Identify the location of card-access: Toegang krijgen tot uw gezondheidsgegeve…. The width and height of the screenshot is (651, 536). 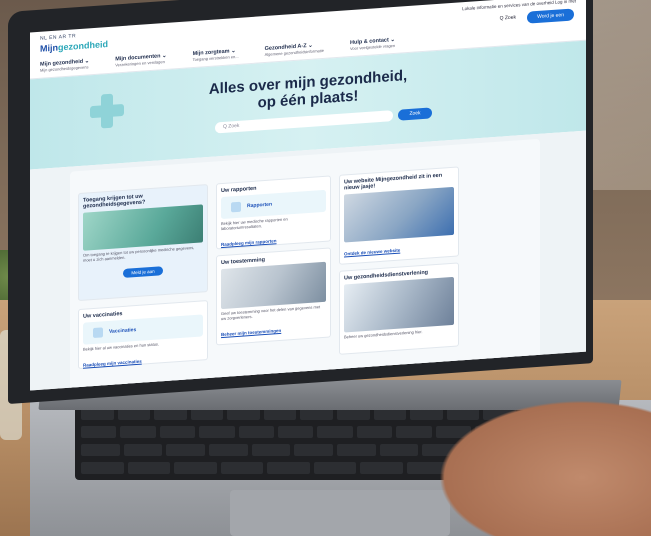
(143, 243).